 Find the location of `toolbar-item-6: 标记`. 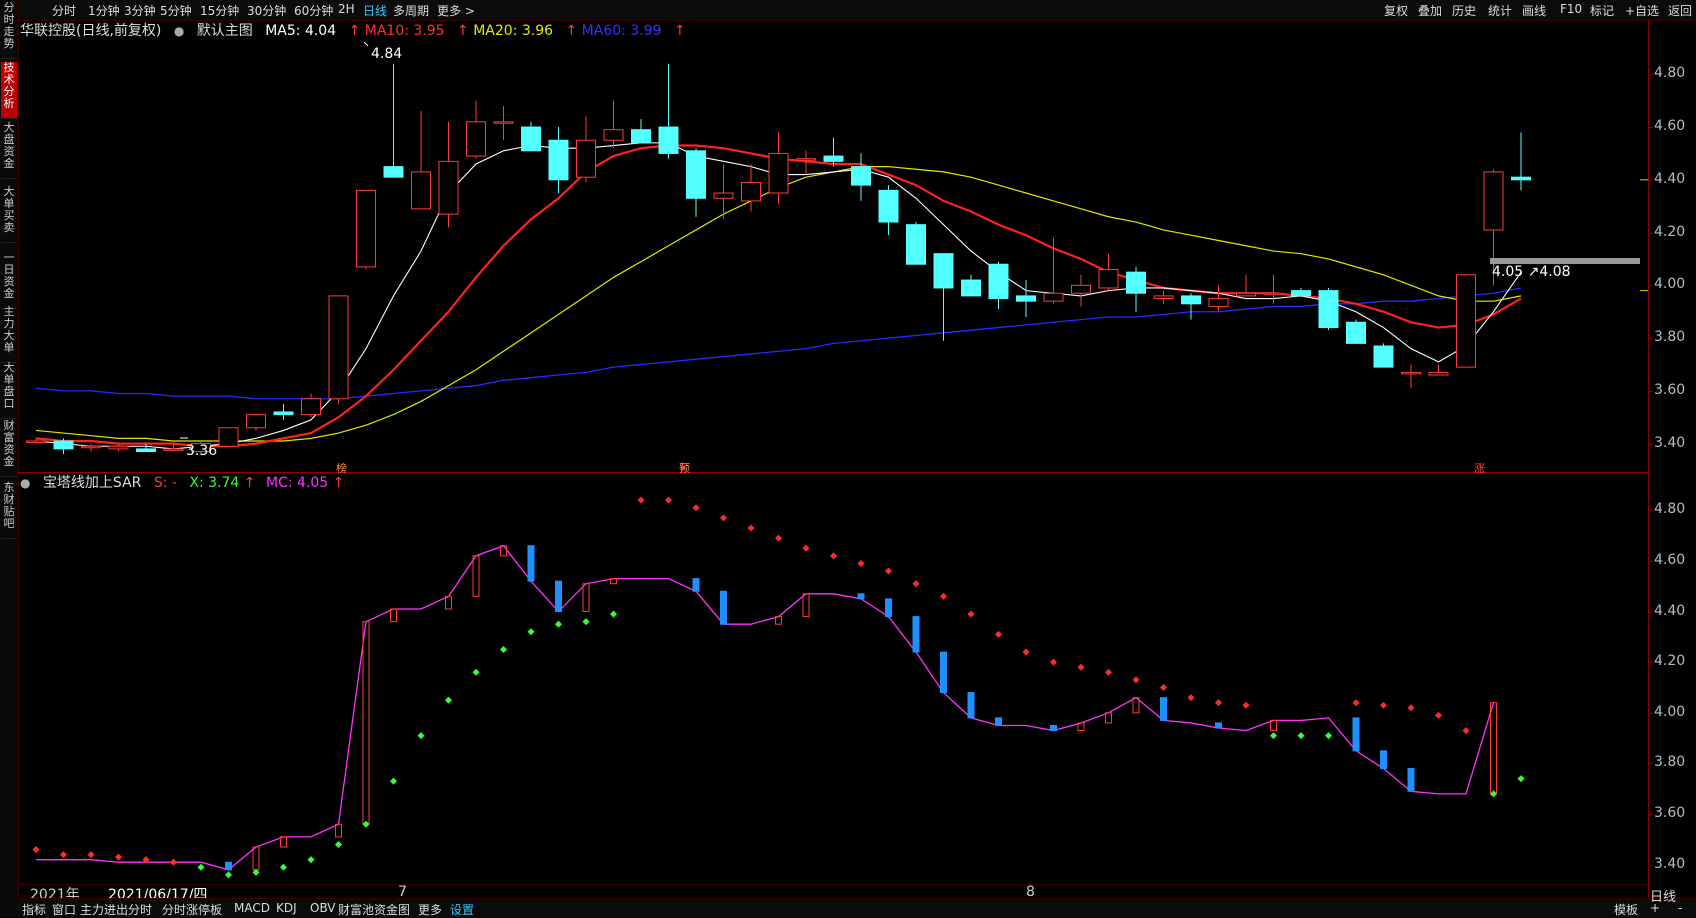

toolbar-item-6: 标记 is located at coordinates (1602, 10).